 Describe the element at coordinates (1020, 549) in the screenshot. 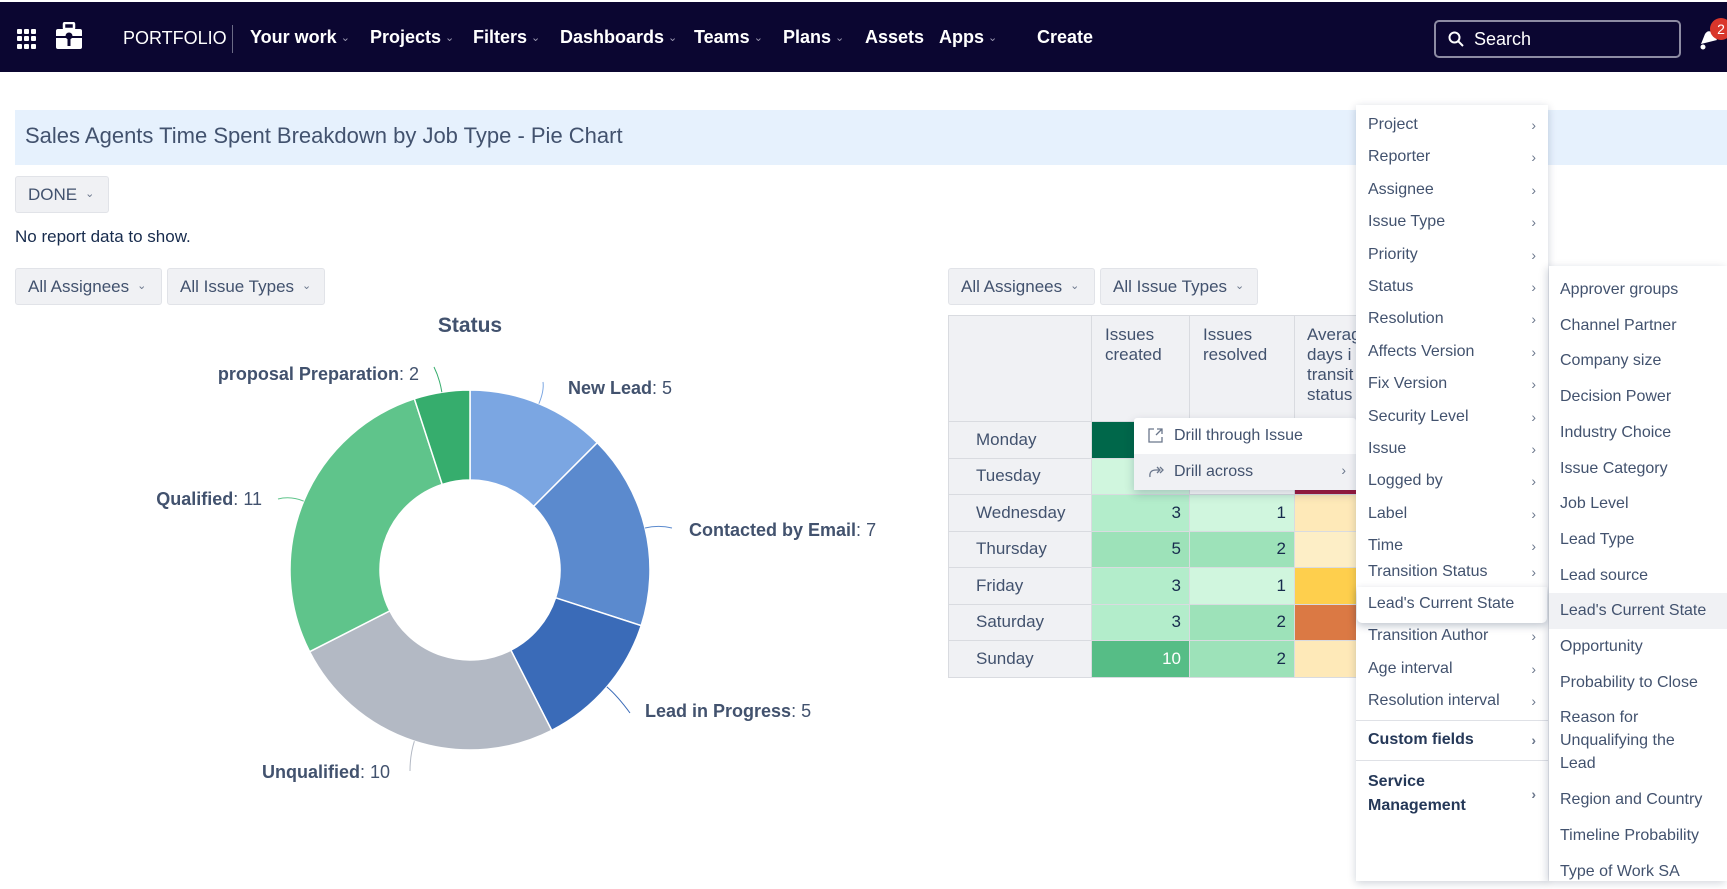

I see `row-header-day: Thursday` at that location.